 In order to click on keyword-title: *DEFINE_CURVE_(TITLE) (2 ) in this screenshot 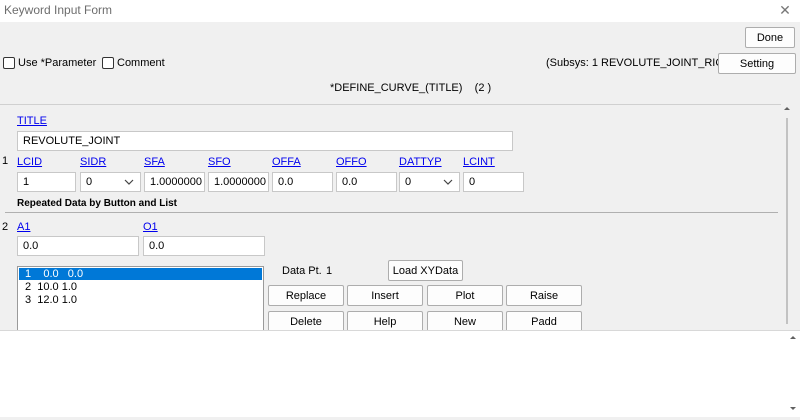, I will do `click(411, 88)`.